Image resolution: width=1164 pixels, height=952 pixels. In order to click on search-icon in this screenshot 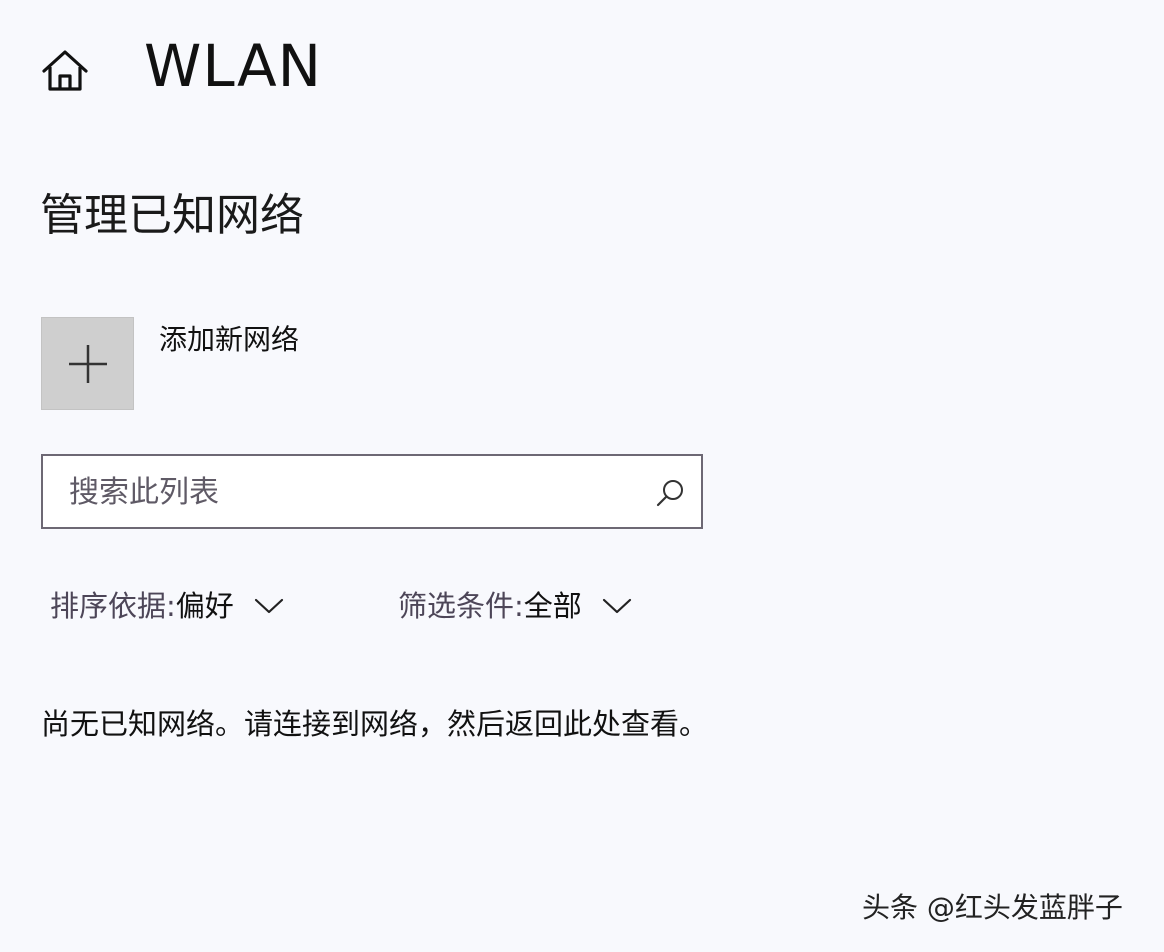, I will do `click(670, 493)`.